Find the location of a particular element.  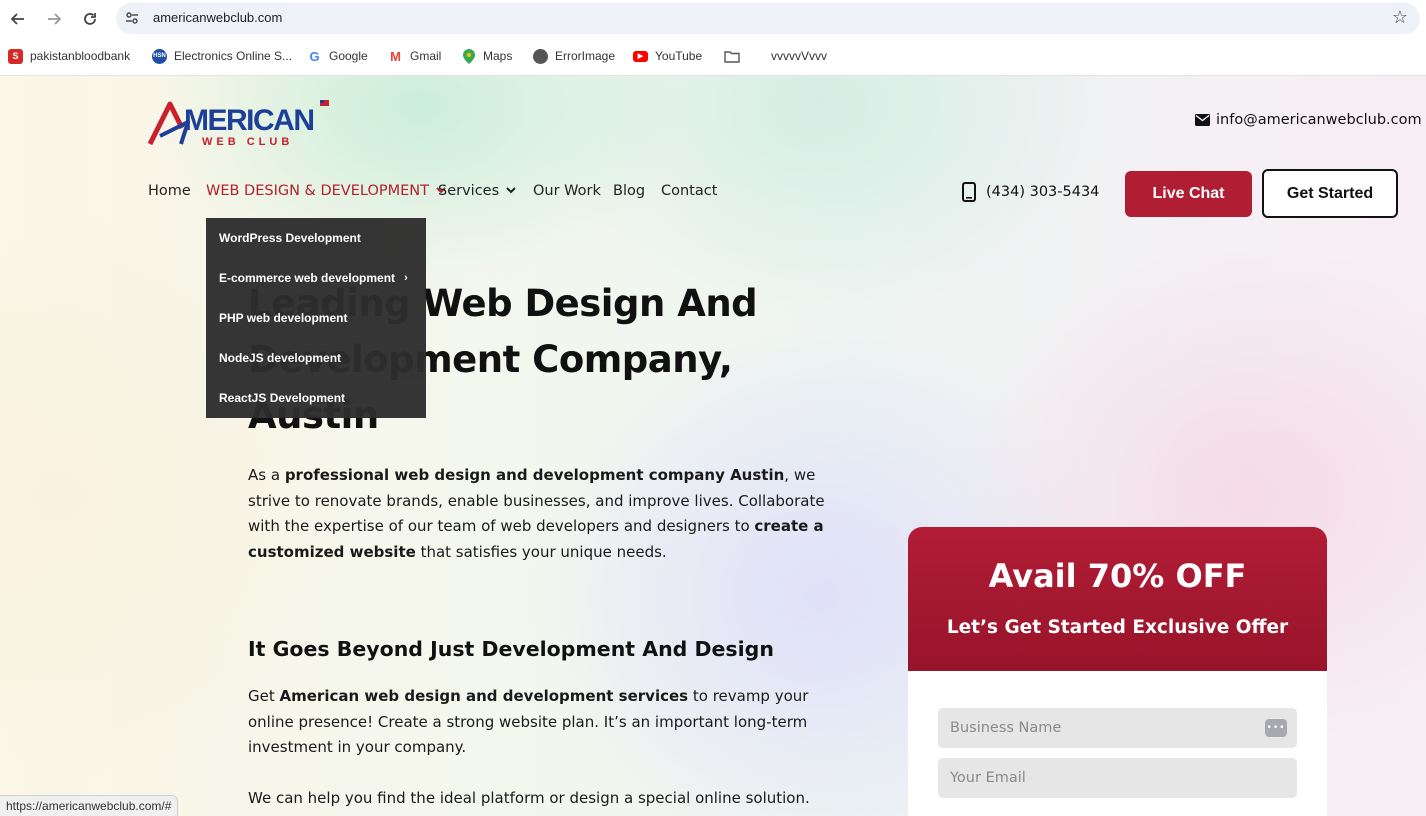

reload-button is located at coordinates (90, 19).